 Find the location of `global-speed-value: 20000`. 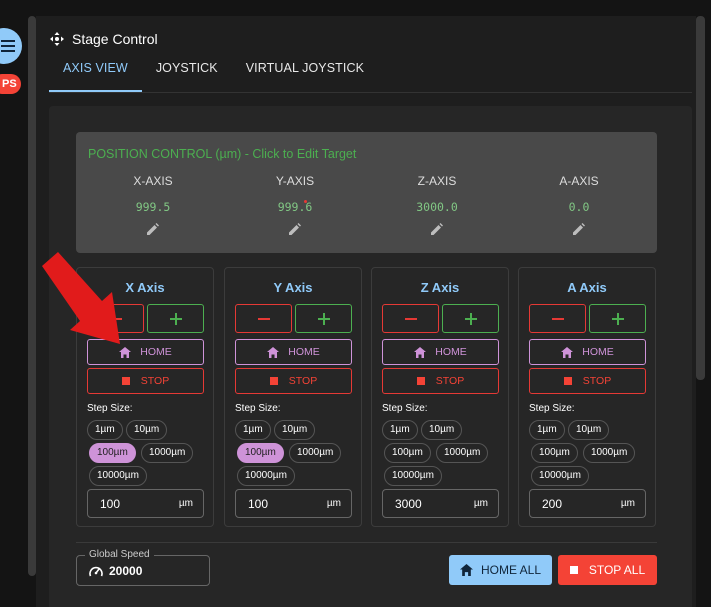

global-speed-value: 20000 is located at coordinates (126, 571).